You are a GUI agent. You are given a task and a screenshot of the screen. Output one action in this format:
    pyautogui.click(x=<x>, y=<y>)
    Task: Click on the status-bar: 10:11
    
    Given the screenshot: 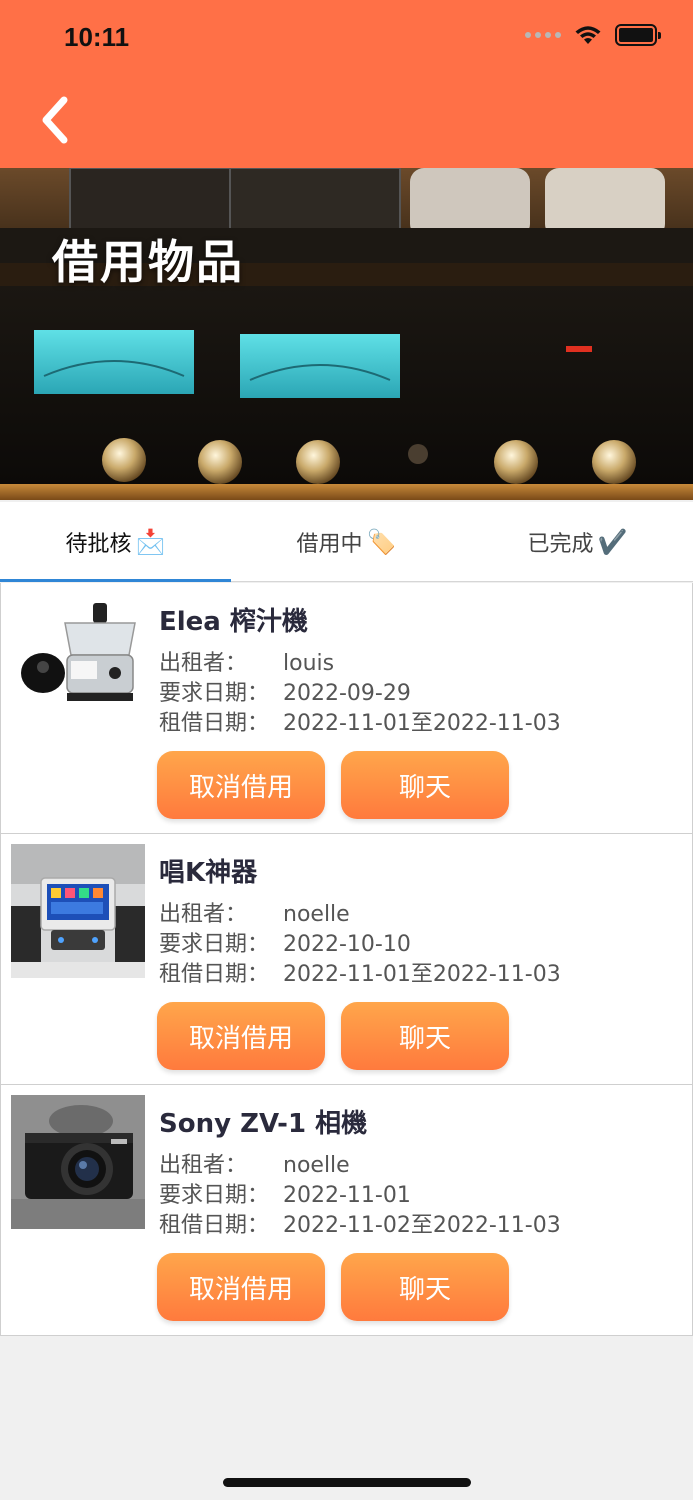 What is the action you would take?
    pyautogui.click(x=346, y=40)
    